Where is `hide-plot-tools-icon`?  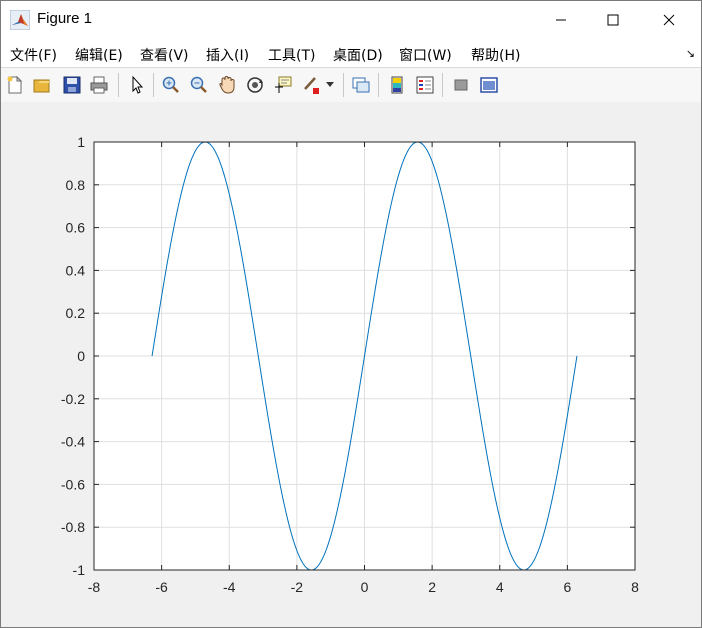
hide-plot-tools-icon is located at coordinates (461, 85).